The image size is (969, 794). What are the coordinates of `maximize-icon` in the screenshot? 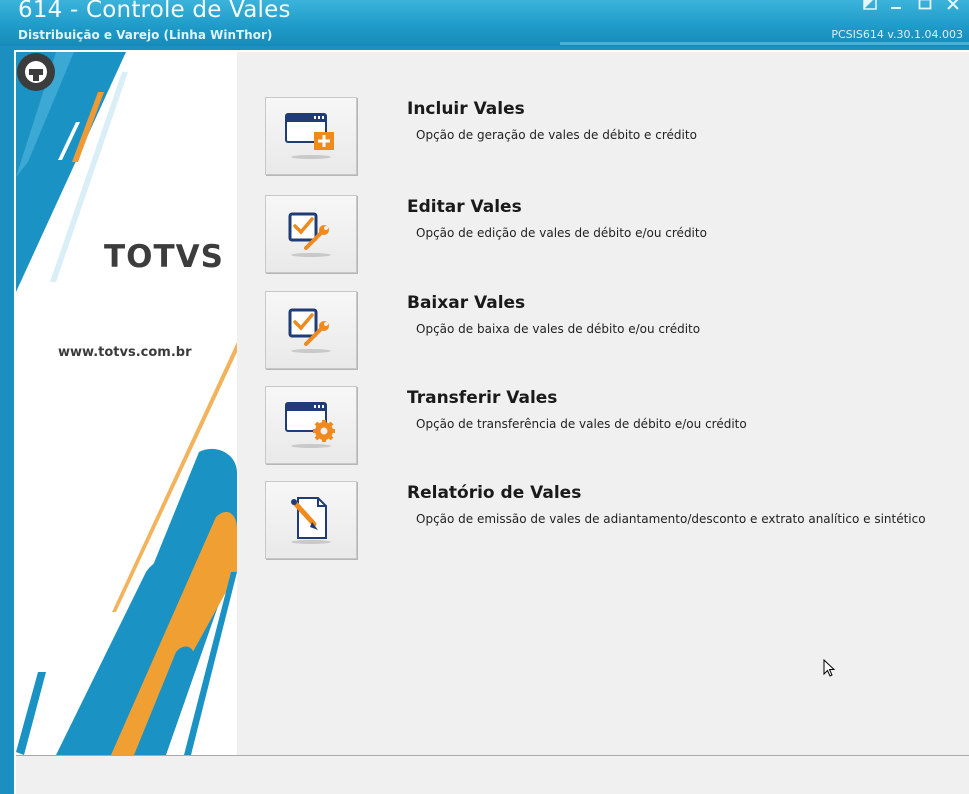 It's located at (925, 5).